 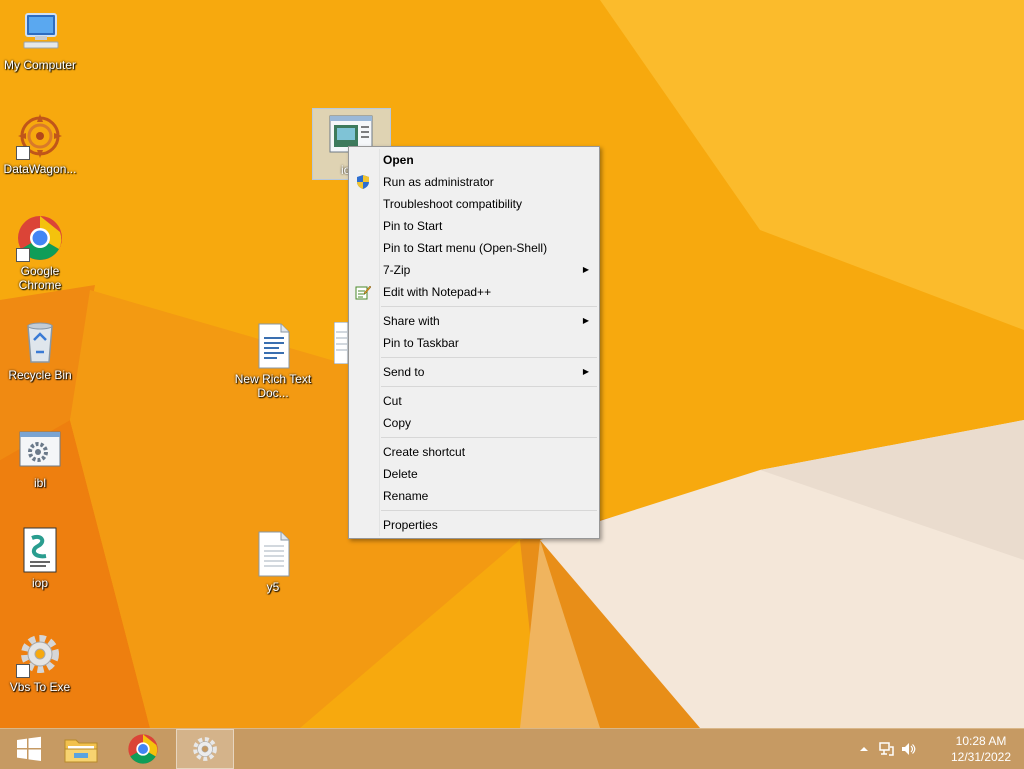 What do you see at coordinates (981, 749) in the screenshot?
I see `clock: 10:28 AM 12/31/2022` at bounding box center [981, 749].